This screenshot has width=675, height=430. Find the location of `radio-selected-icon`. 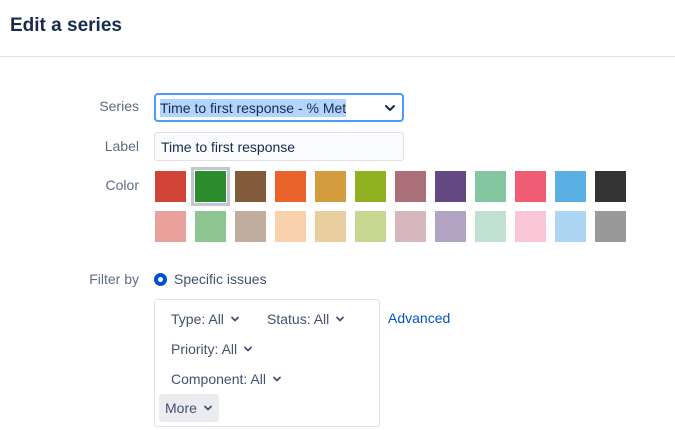

radio-selected-icon is located at coordinates (160, 279).